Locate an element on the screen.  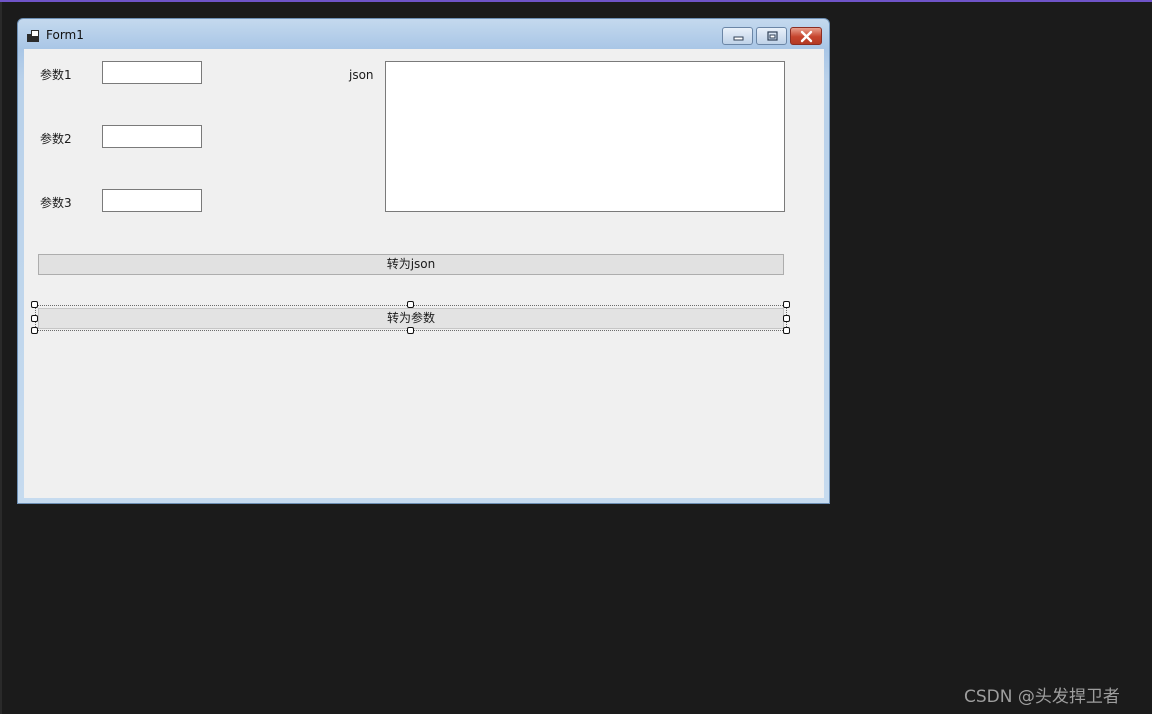
minimize-icon is located at coordinates (738, 38).